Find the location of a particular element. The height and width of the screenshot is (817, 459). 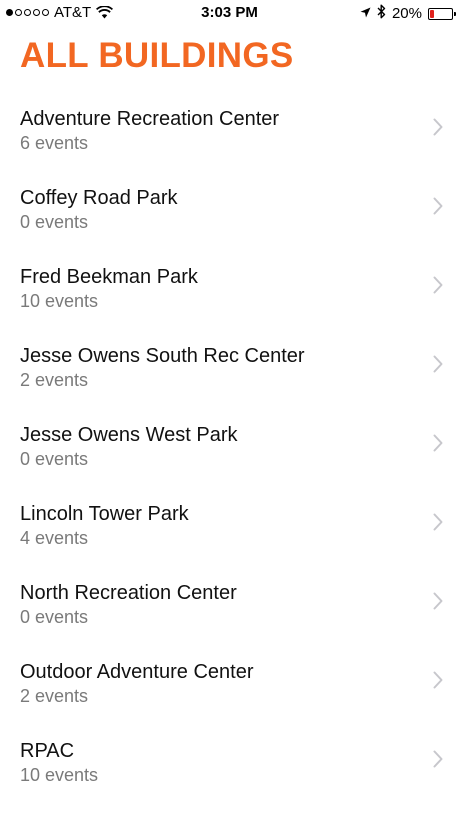

battery-level-fill is located at coordinates (432, 13).